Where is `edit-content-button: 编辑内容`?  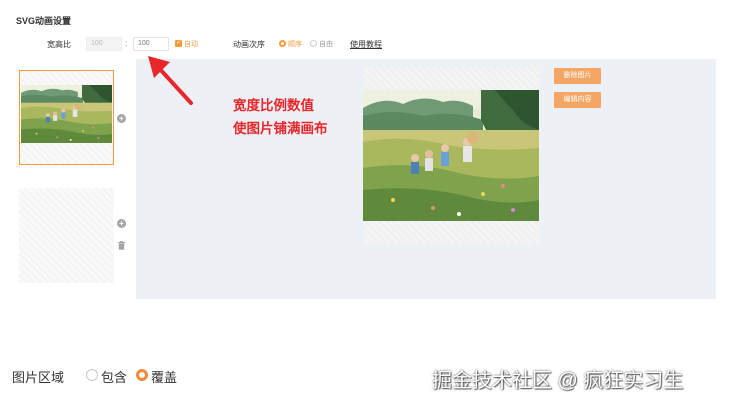 edit-content-button: 编辑内容 is located at coordinates (577, 100).